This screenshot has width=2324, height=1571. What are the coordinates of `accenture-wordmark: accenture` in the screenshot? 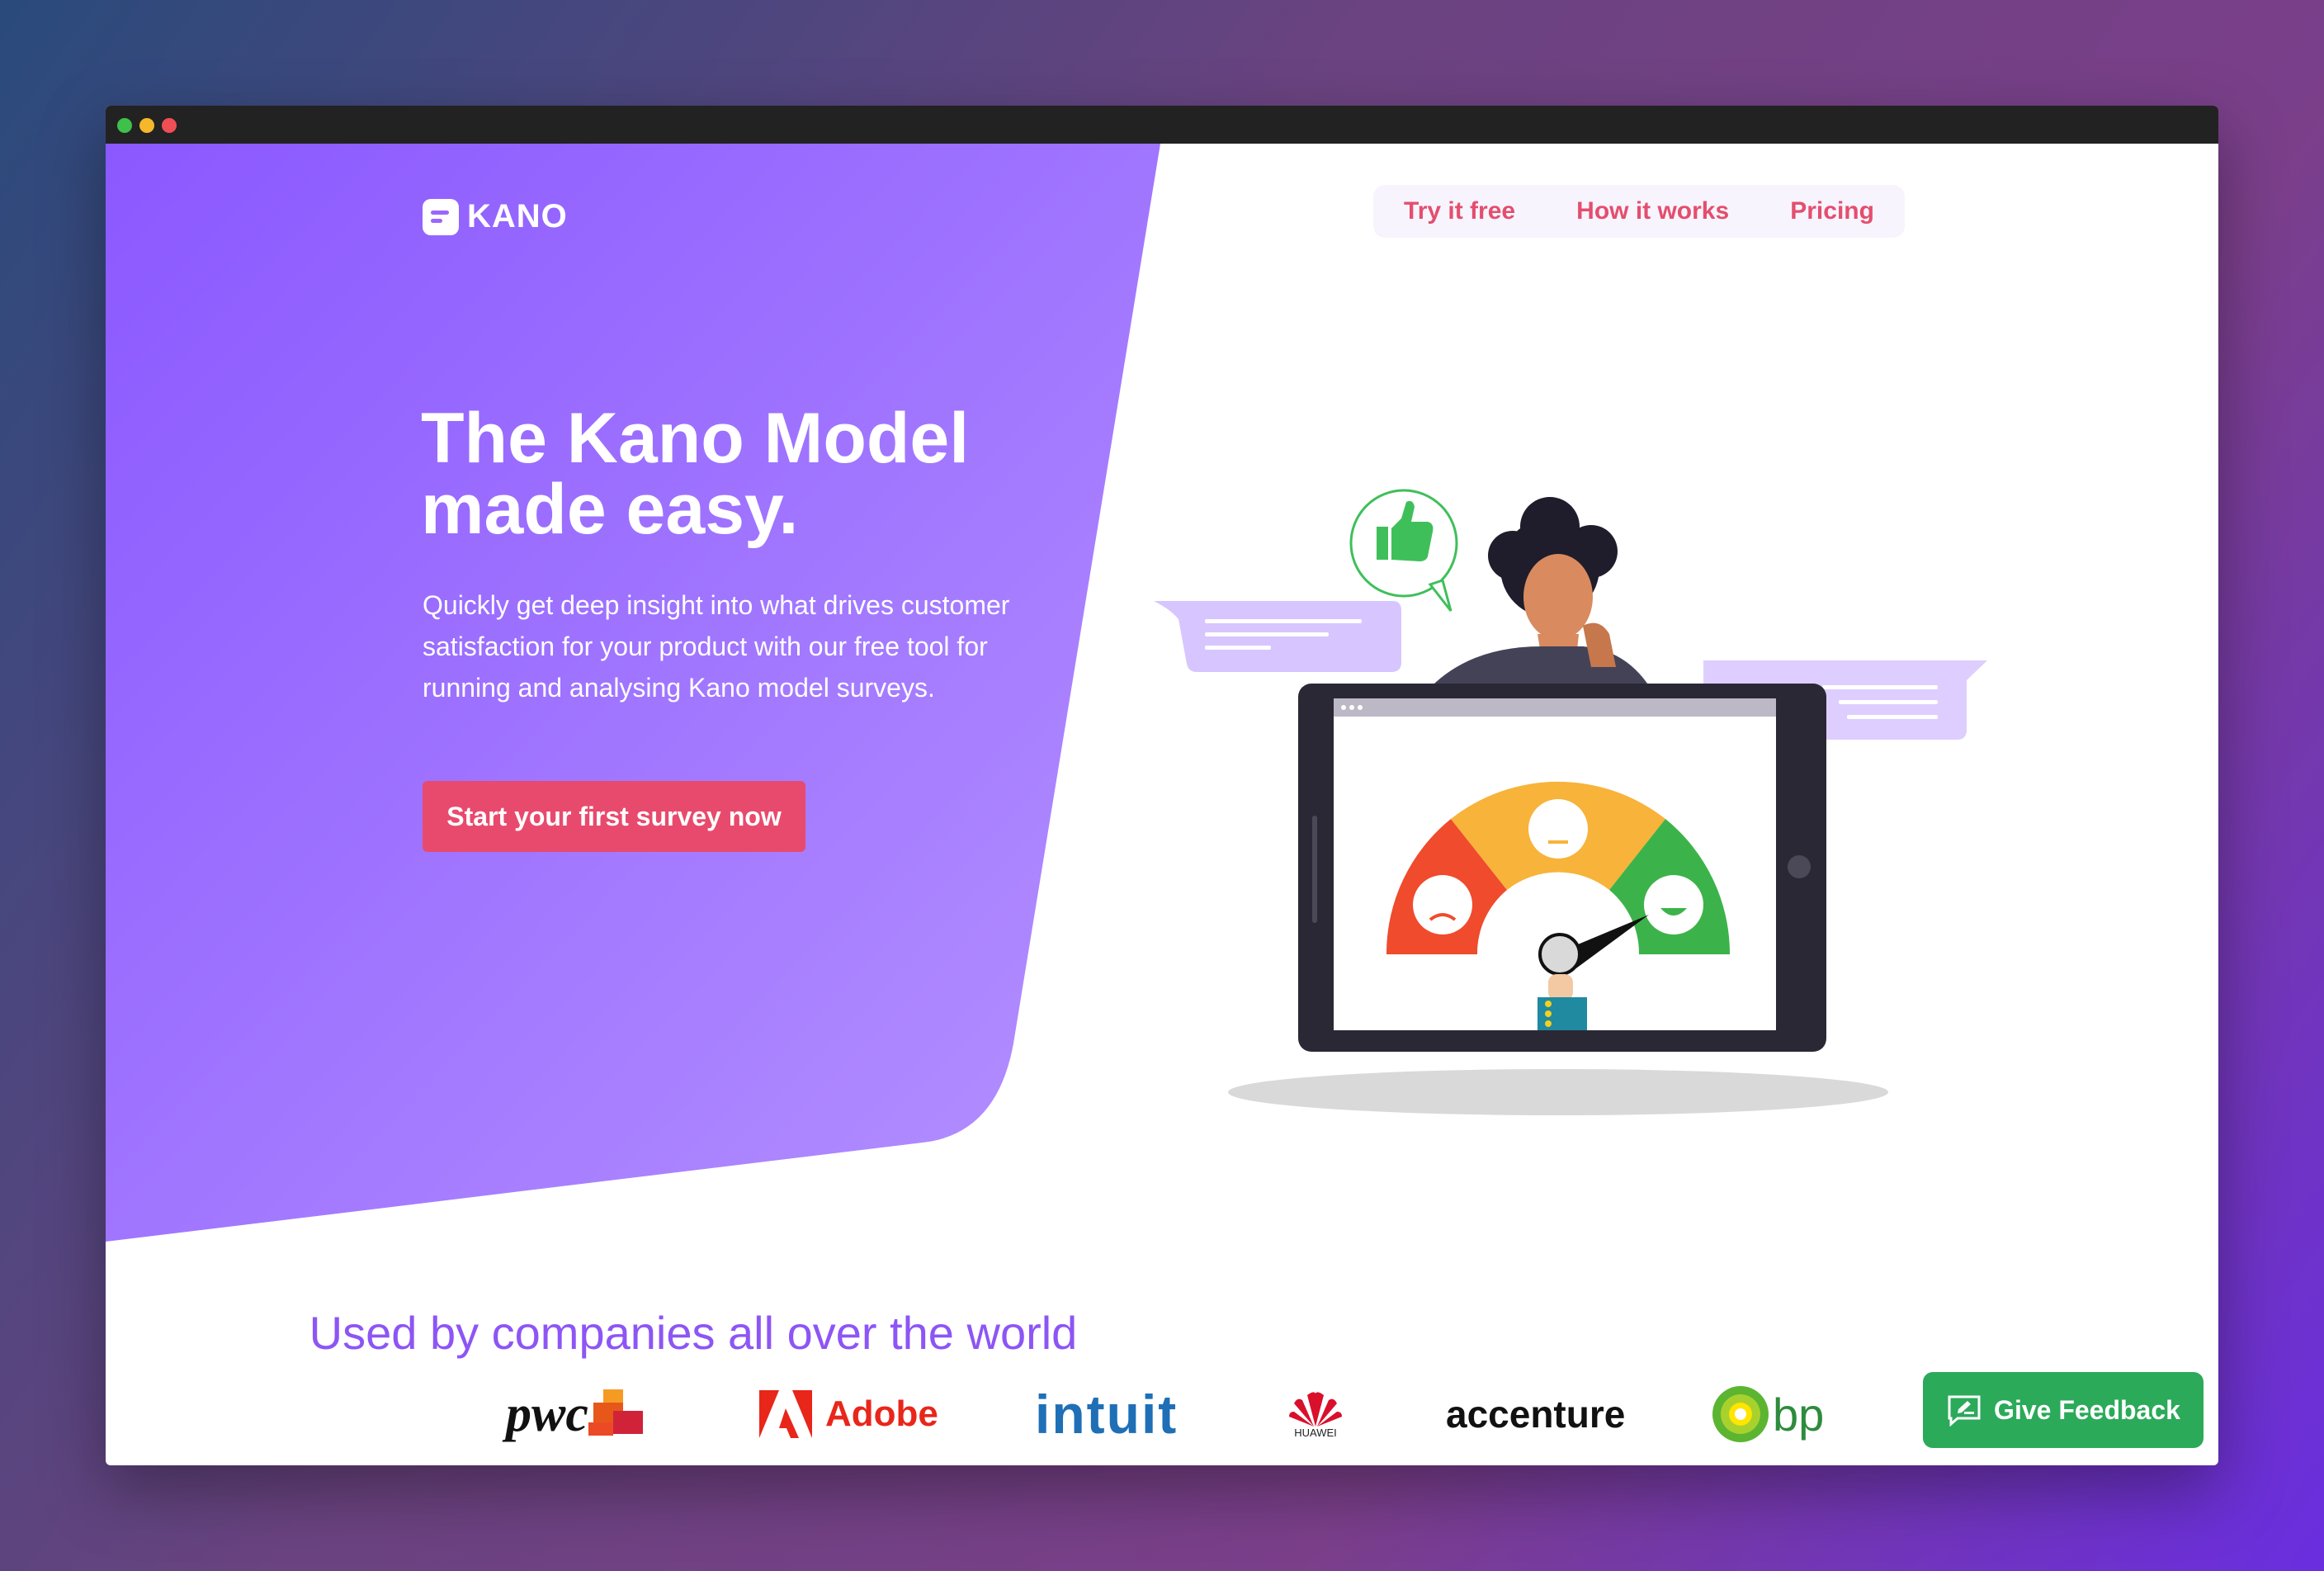 It's located at (1536, 1414).